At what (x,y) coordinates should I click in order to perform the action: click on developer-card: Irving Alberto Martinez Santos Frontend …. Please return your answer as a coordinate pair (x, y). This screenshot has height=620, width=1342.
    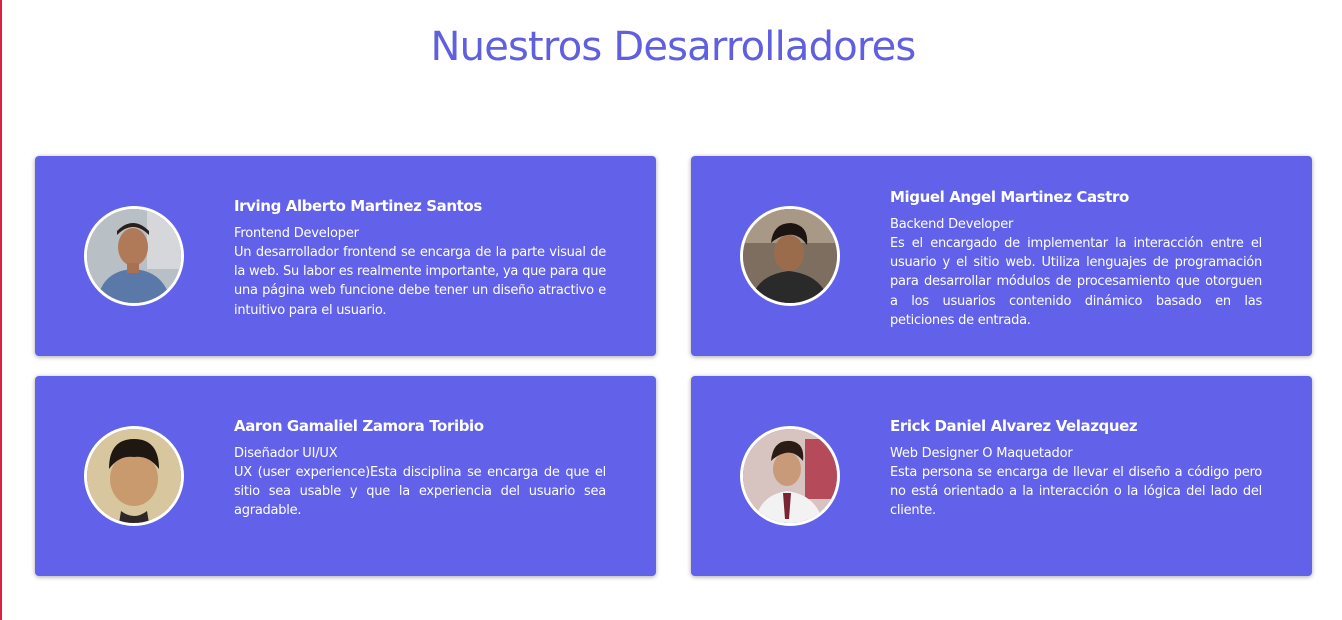
    Looking at the image, I should click on (345, 256).